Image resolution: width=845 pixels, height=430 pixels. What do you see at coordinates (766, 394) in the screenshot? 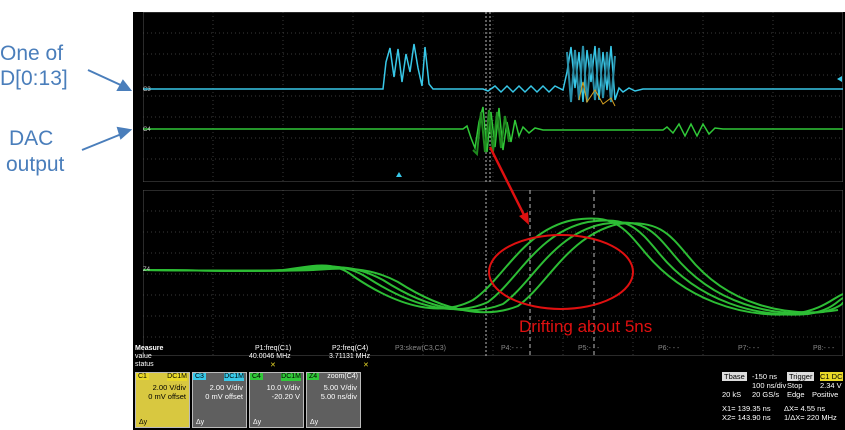
I see `timebase-gsps: 20 GS/s` at bounding box center [766, 394].